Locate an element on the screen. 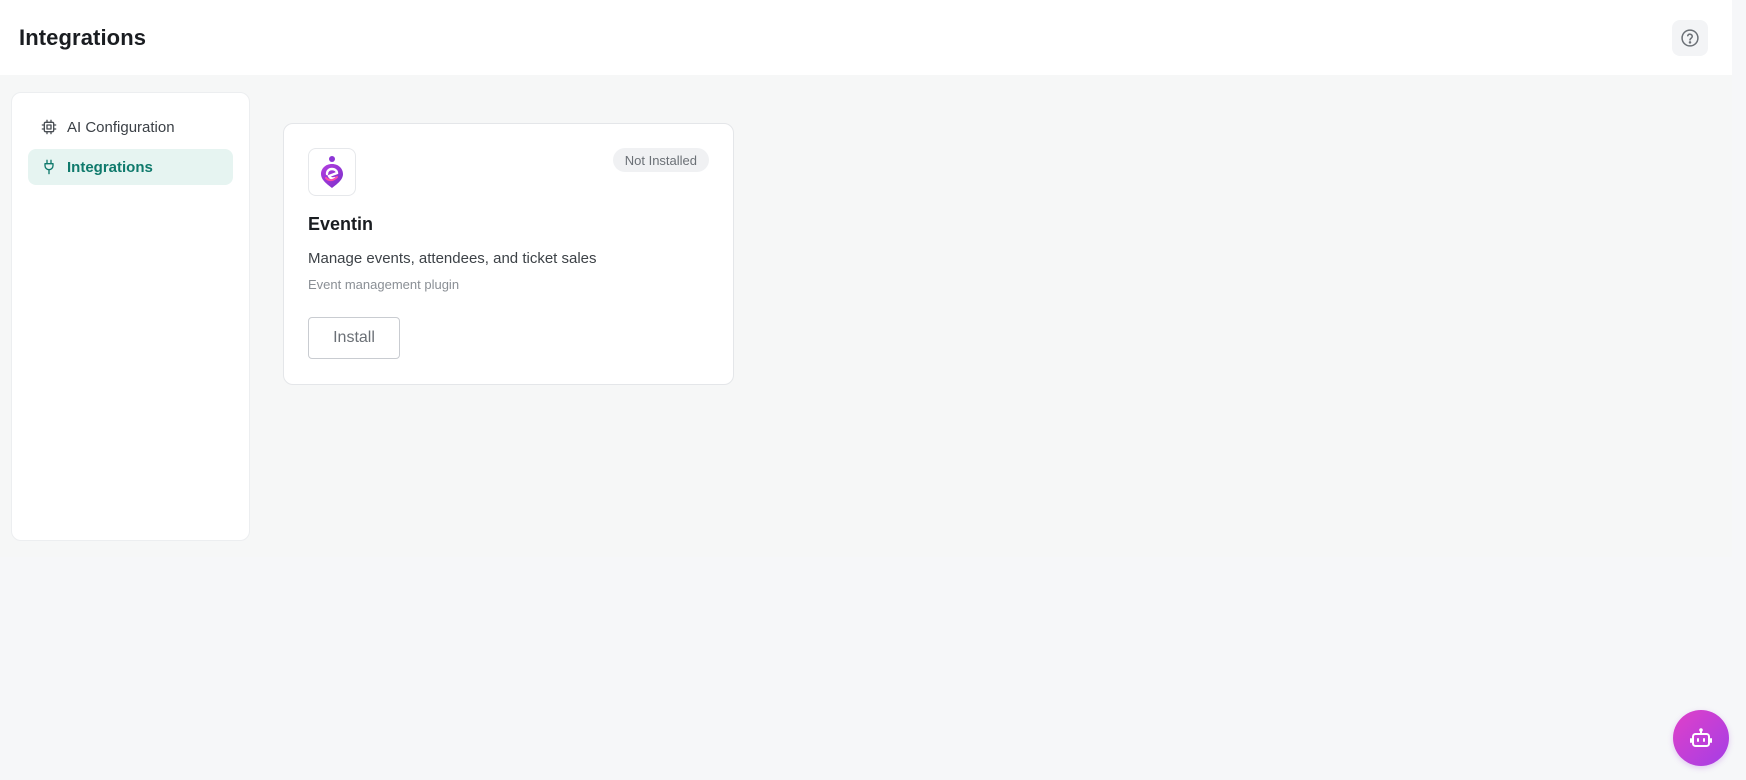 Image resolution: width=1746 pixels, height=780 pixels. top-bar: Integrations is located at coordinates (866, 37).